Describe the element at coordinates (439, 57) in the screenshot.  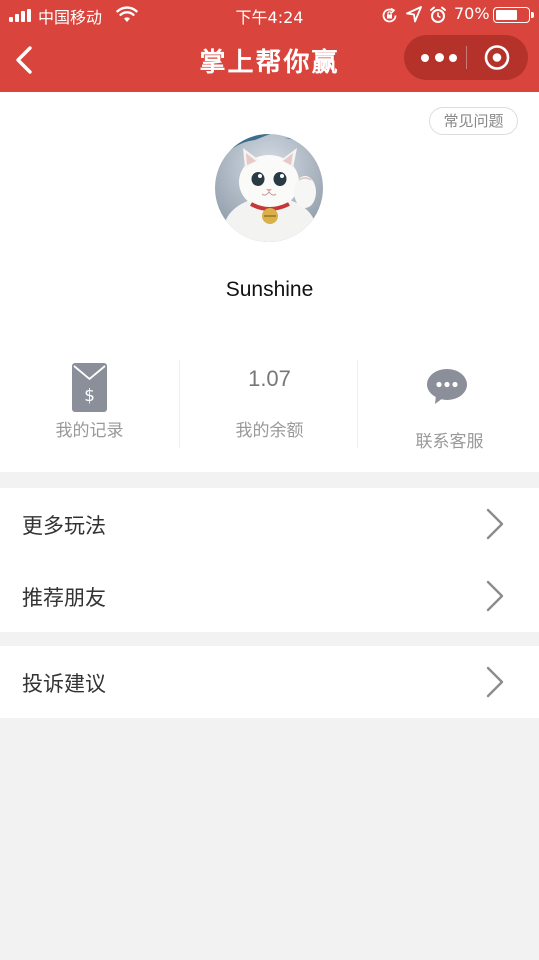
I see `more-button` at that location.